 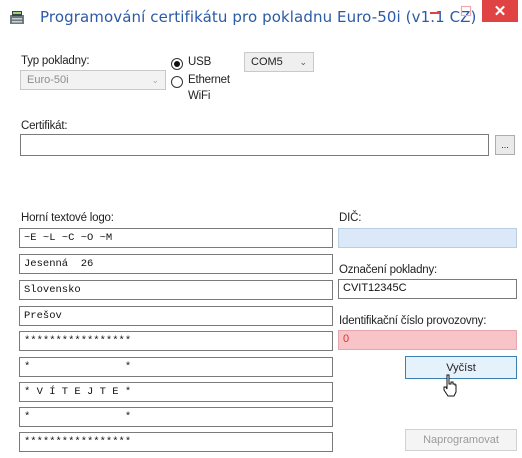 I want to click on certificate-label: Certifikát:, so click(x=44, y=126).